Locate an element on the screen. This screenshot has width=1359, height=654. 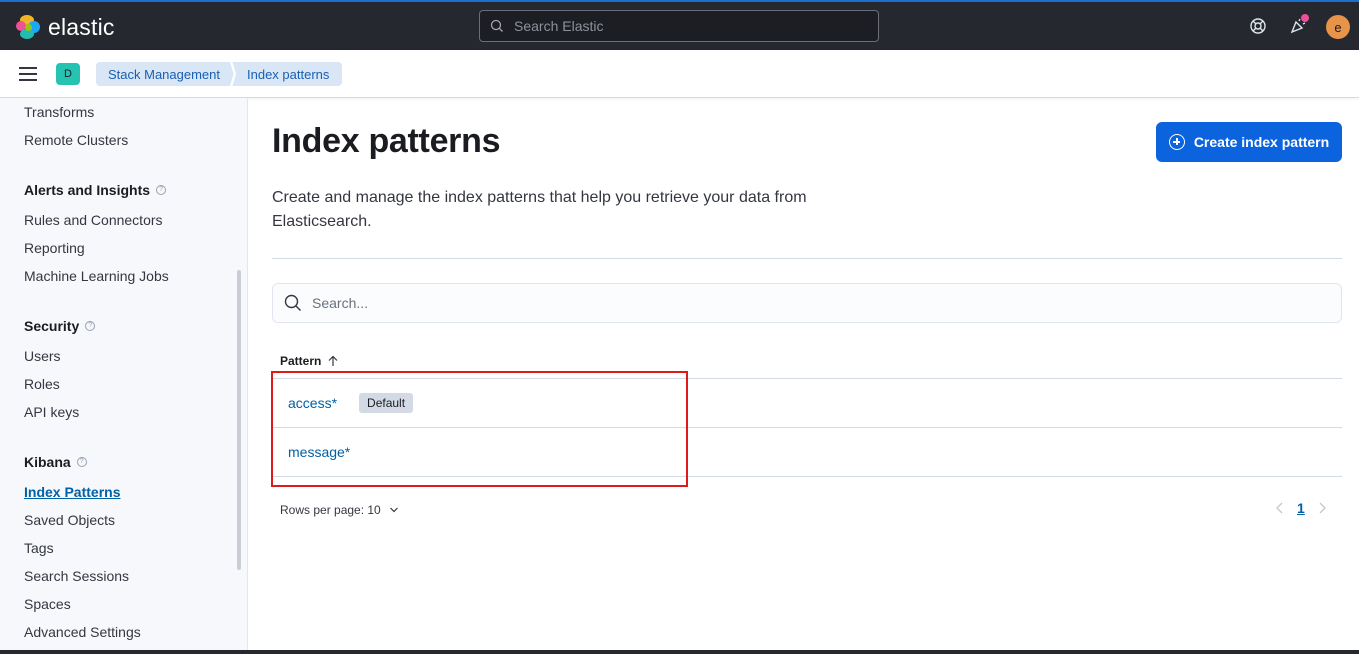
global-search is located at coordinates (679, 26).